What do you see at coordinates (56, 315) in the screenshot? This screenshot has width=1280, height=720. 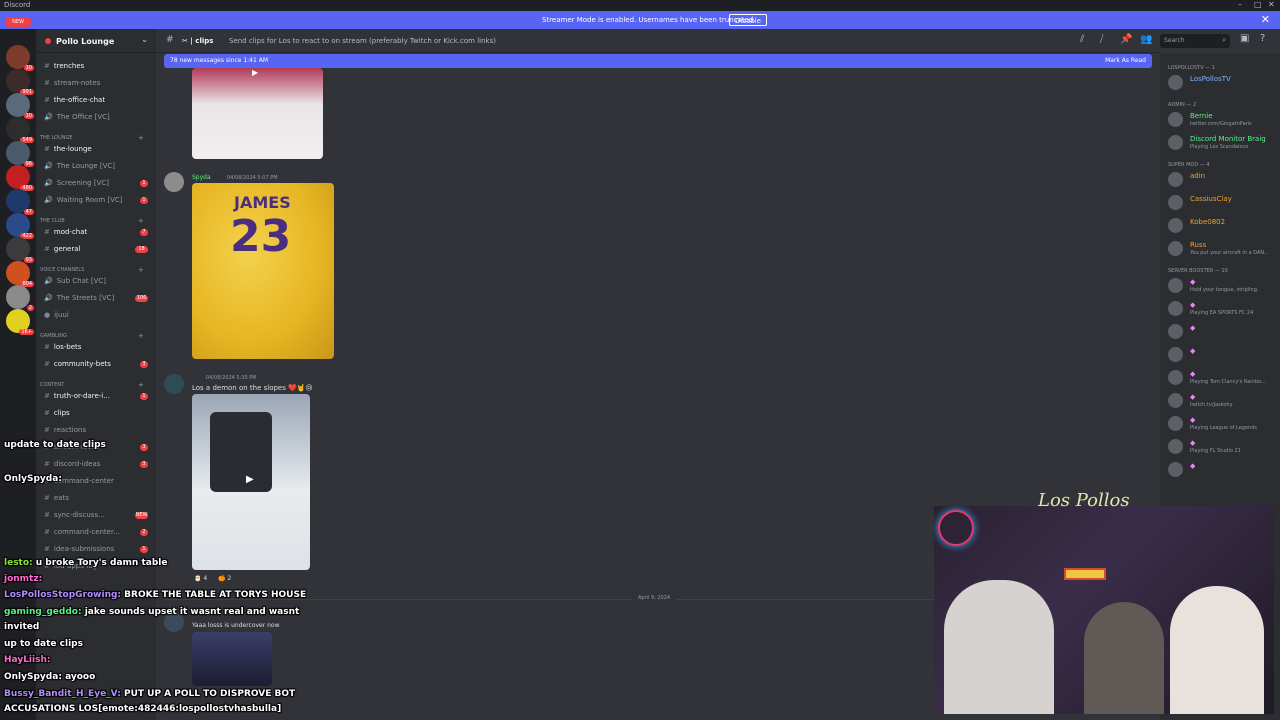 I see `channel-user: ● ijuui` at bounding box center [56, 315].